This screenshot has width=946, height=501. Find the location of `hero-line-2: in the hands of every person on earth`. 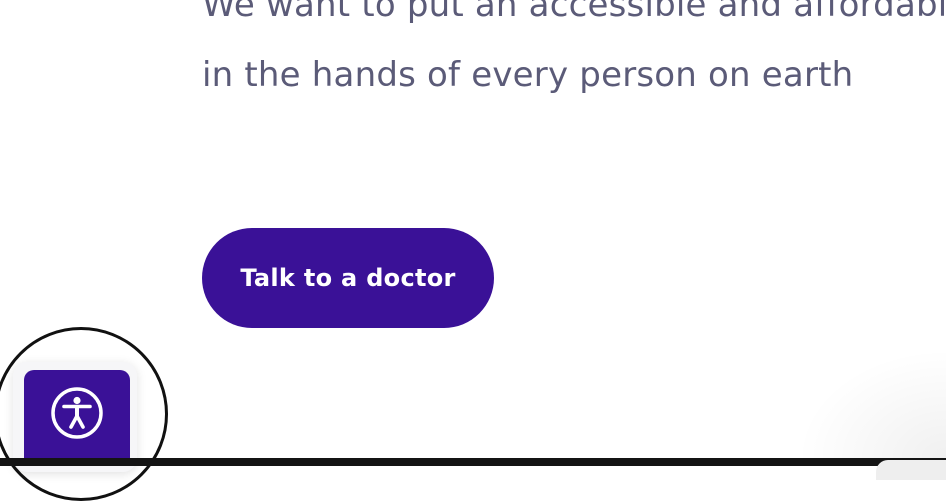

hero-line-2: in the hands of every person on earth is located at coordinates (528, 75).